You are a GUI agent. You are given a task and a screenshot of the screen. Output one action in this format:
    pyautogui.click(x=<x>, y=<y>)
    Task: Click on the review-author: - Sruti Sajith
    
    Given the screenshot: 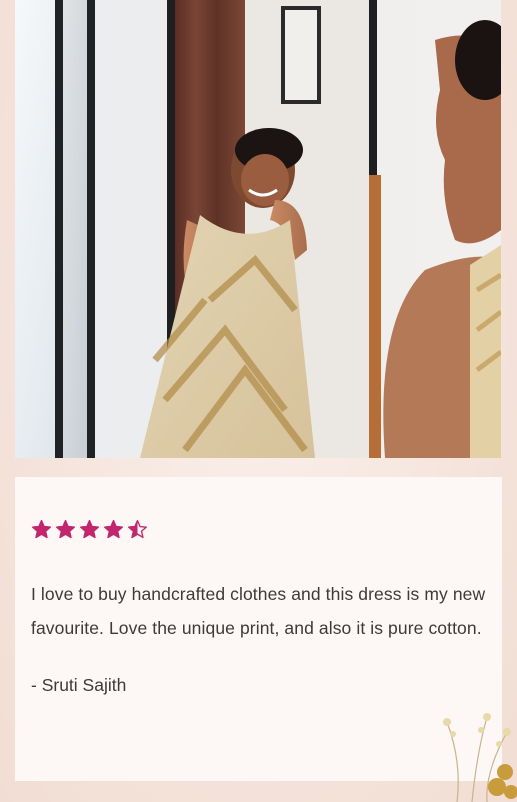 What is the action you would take?
    pyautogui.click(x=79, y=685)
    